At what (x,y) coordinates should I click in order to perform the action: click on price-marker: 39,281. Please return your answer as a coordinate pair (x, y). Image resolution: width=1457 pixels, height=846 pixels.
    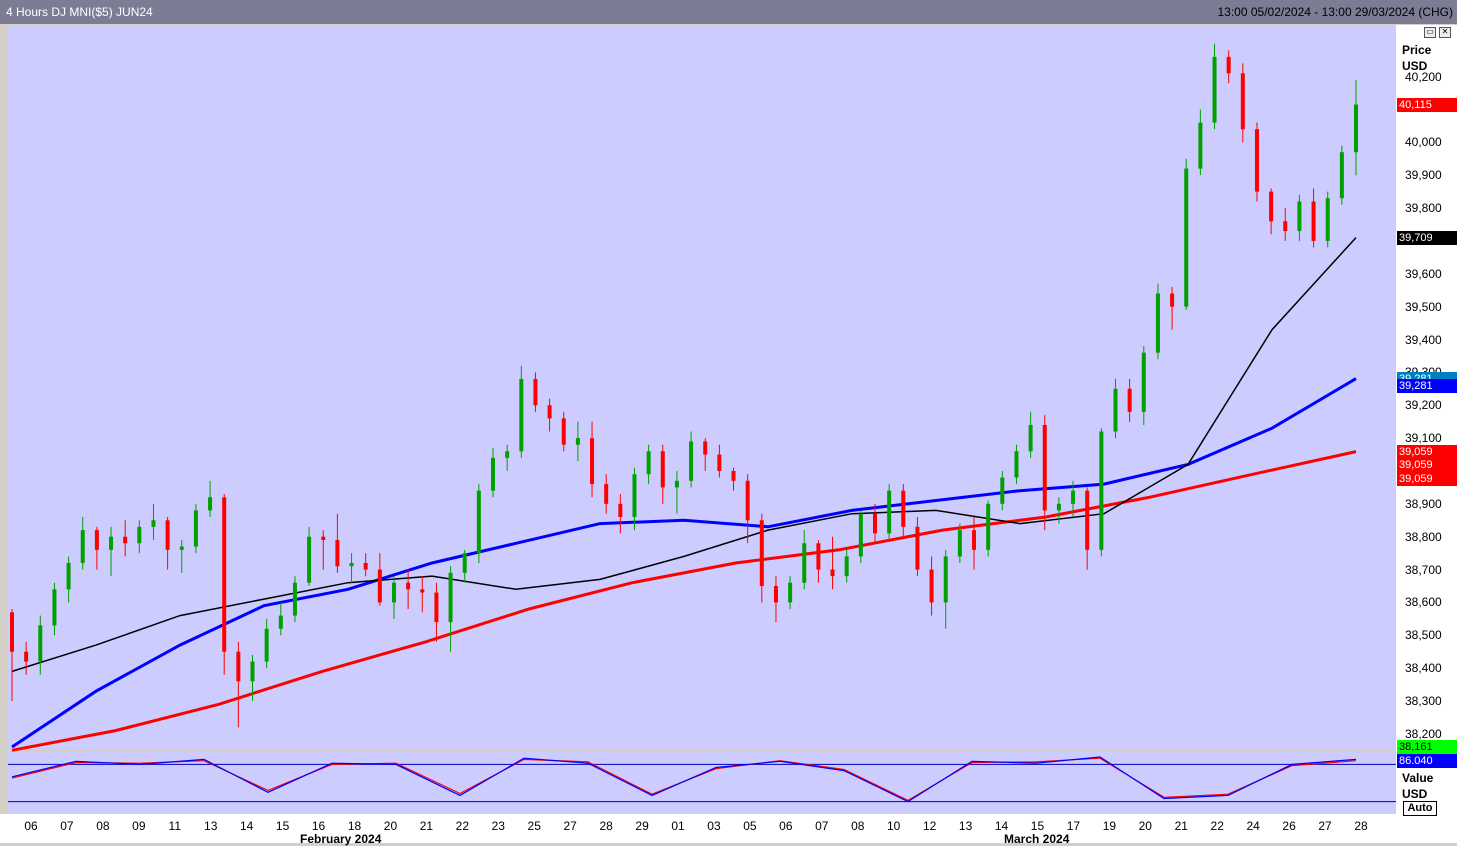
    Looking at the image, I should click on (1427, 385).